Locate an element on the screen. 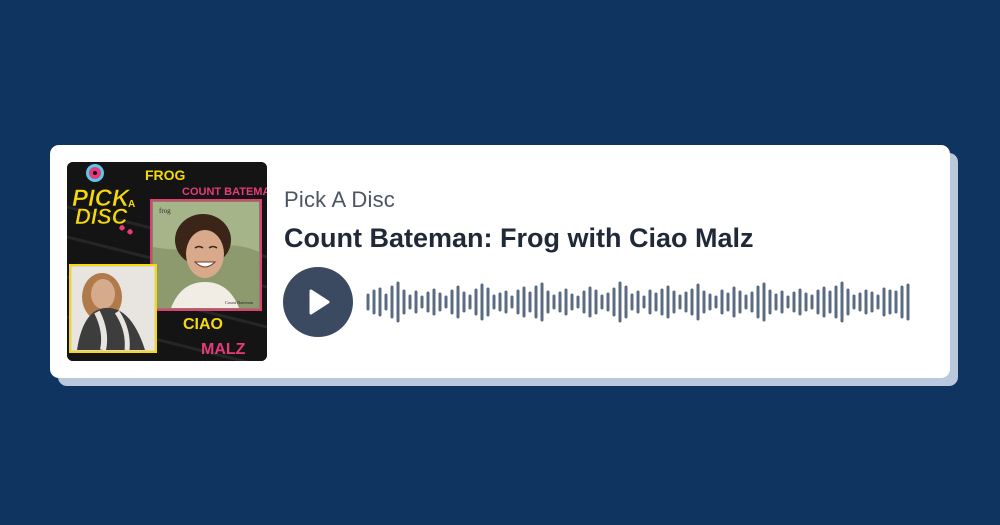 The height and width of the screenshot is (525, 1000). cover-art-graphic: PICK A DISC FROG COUNT BATEMAN is located at coordinates (167, 261).